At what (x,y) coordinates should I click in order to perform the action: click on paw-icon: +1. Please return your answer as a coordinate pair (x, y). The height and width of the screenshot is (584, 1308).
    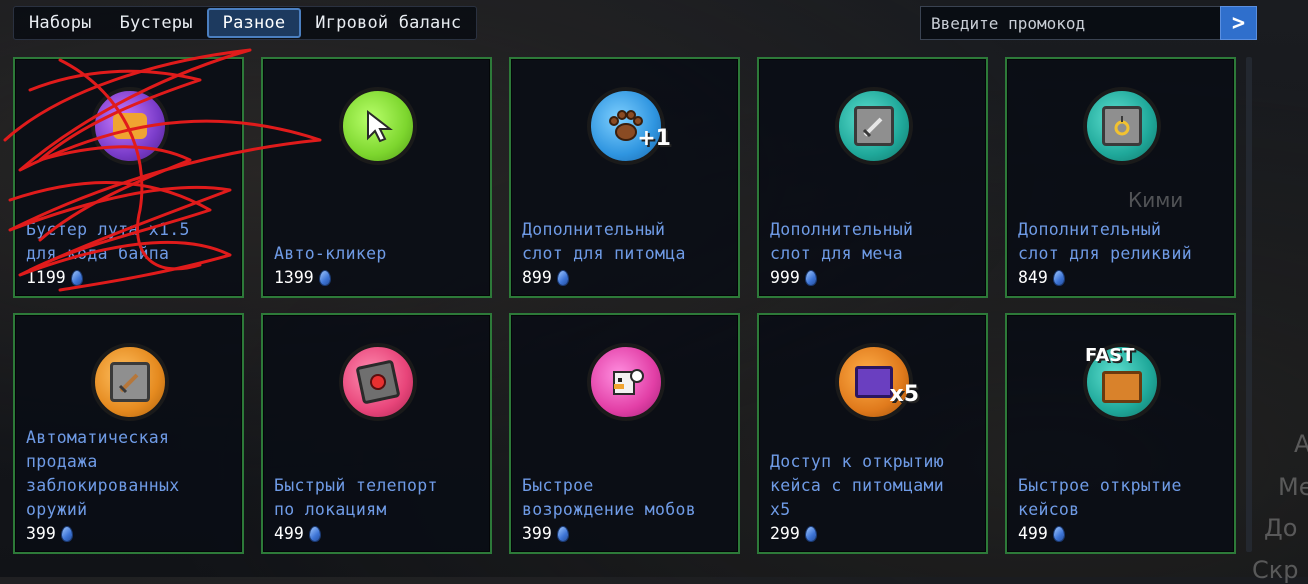
    Looking at the image, I should click on (629, 126).